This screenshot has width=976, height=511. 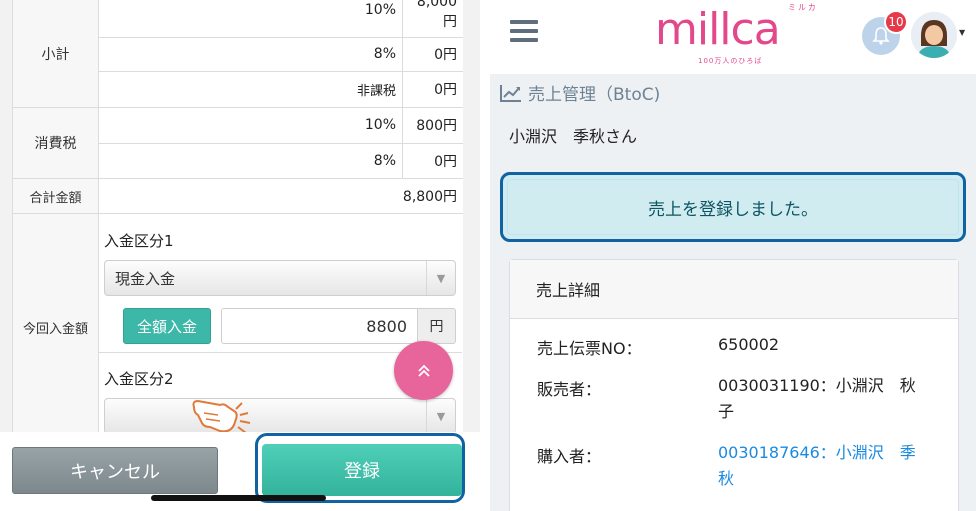 What do you see at coordinates (319, 326) in the screenshot?
I see `payment-amount-input: 8800` at bounding box center [319, 326].